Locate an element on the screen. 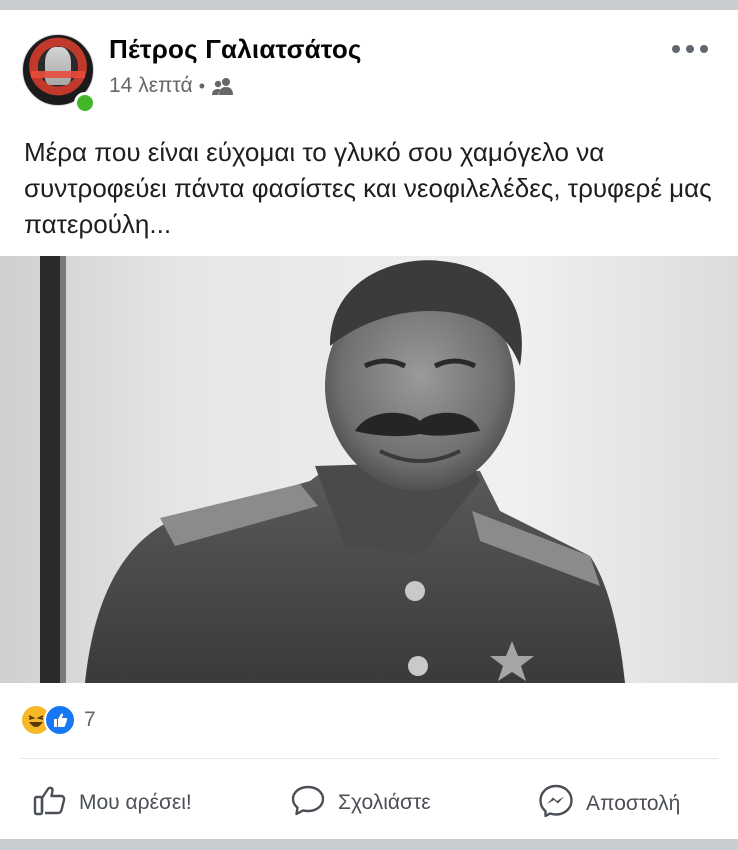 The image size is (738, 850). thumbs-up-icon is located at coordinates (50, 803).